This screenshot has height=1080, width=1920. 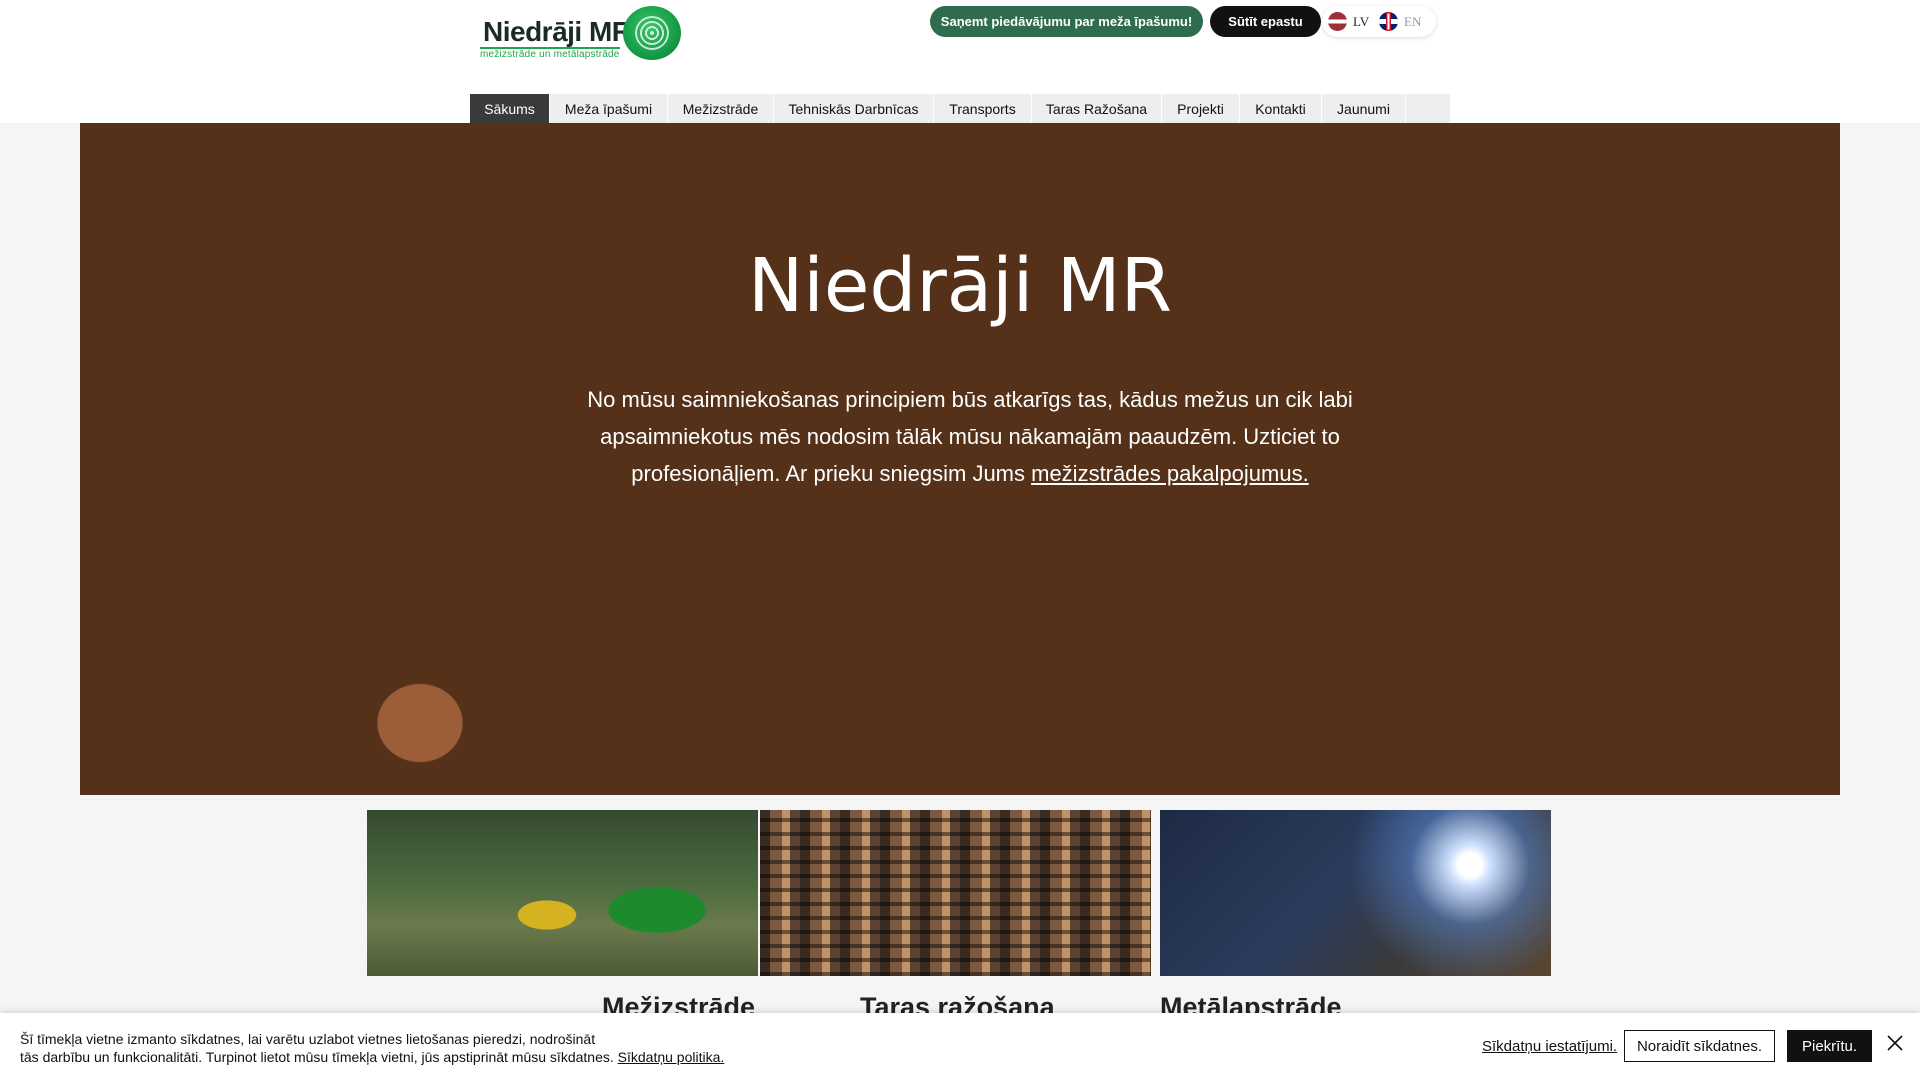 What do you see at coordinates (1097, 108) in the screenshot?
I see `nav-item-taras-razosana: Taras Ražošana` at bounding box center [1097, 108].